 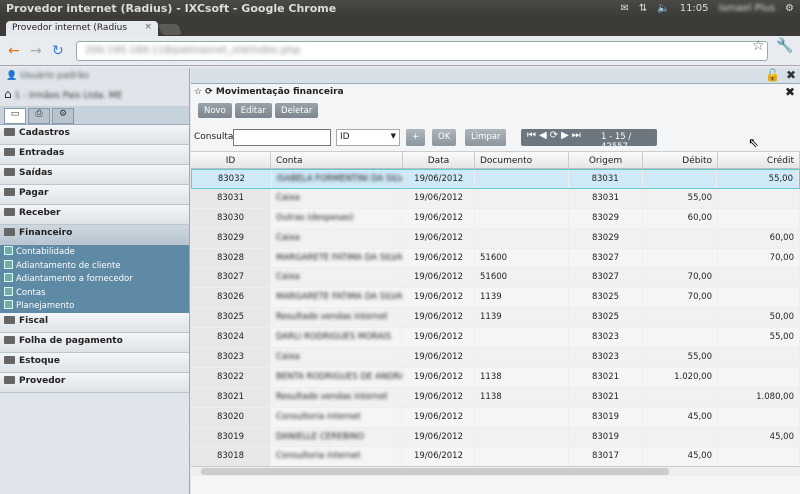 What do you see at coordinates (495, 238) in the screenshot?
I see `table-row: 83029 Caixa 19/06/2012 83029 60,00` at bounding box center [495, 238].